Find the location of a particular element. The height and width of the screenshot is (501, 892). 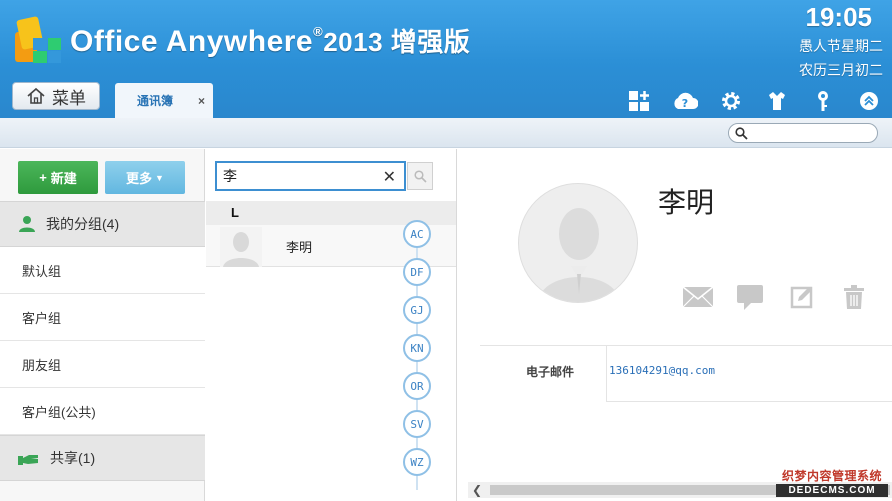

user-icon is located at coordinates (27, 224).